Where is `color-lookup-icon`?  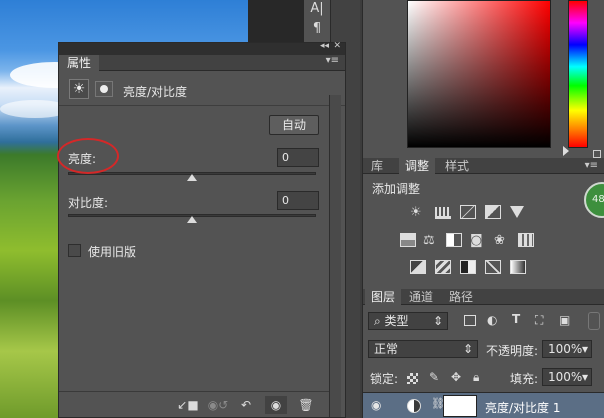
color-lookup-icon is located at coordinates (526, 240).